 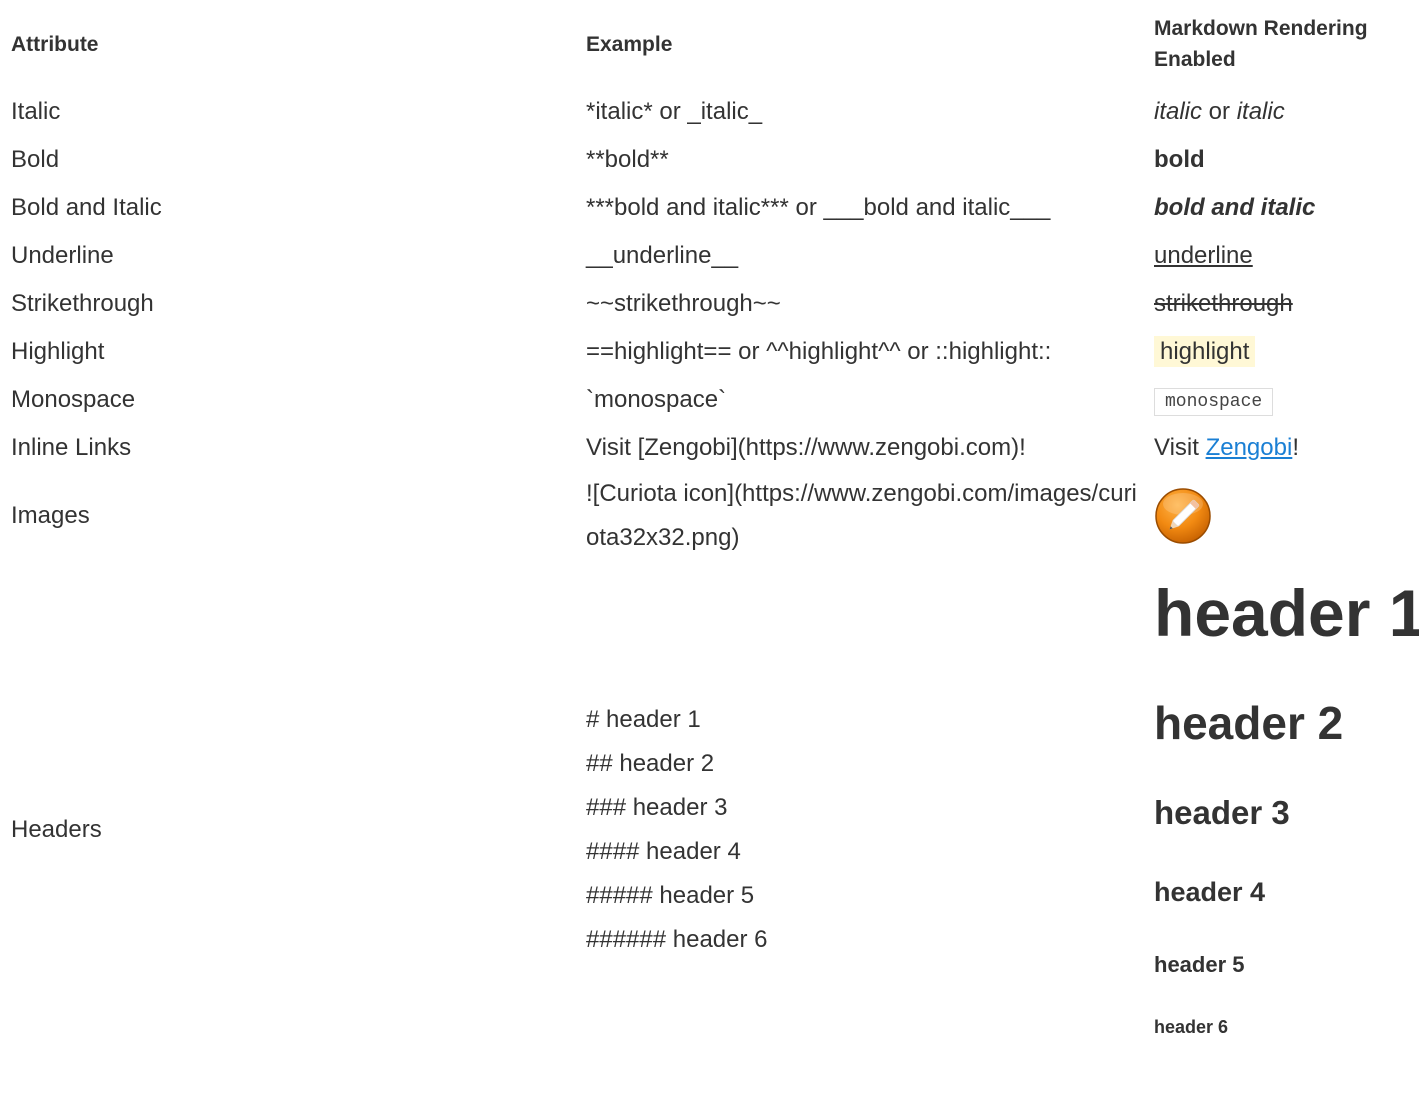 What do you see at coordinates (1180, 447) in the screenshot?
I see `rendered-link-prefix: Visit` at bounding box center [1180, 447].